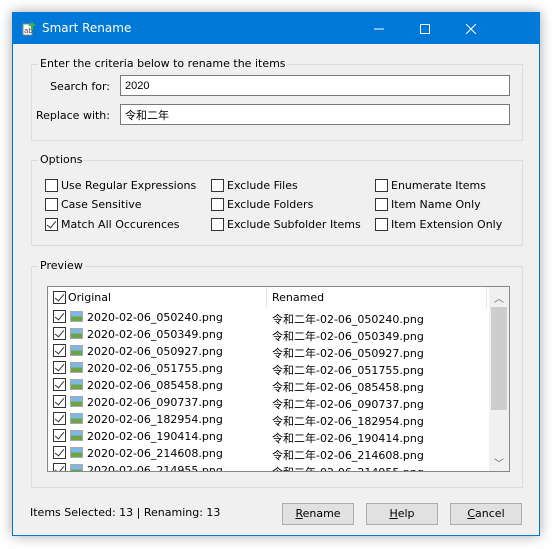 The width and height of the screenshot is (554, 549). Describe the element at coordinates (155, 436) in the screenshot. I see `original-name: 2020-02-06_190414.png` at that location.